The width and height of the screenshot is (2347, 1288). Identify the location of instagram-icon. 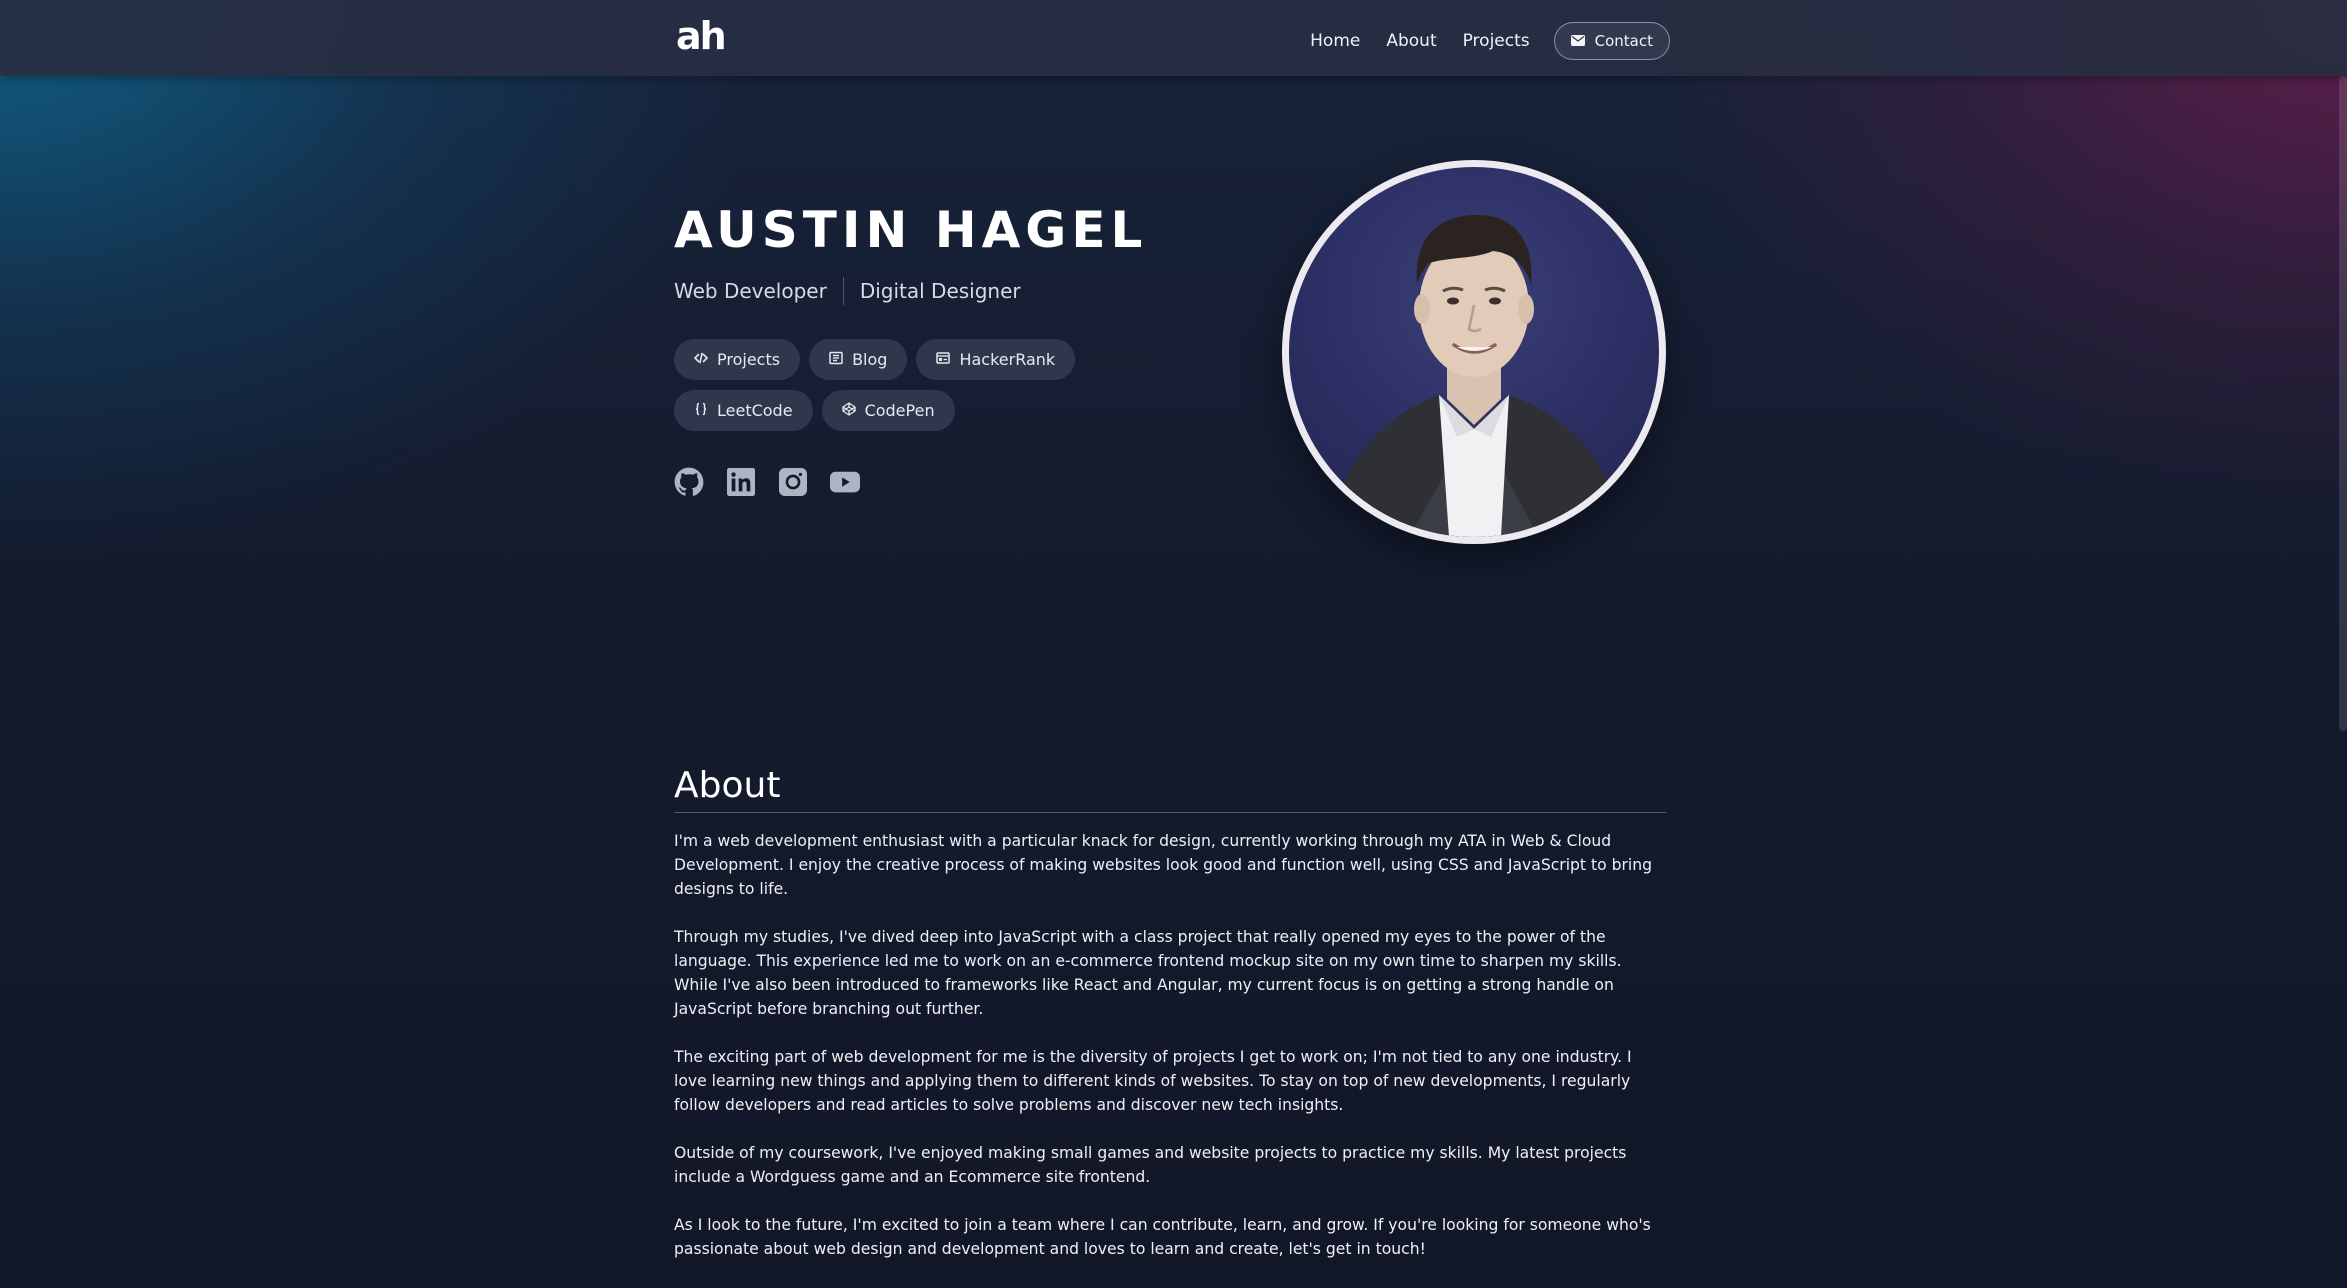
(793, 482).